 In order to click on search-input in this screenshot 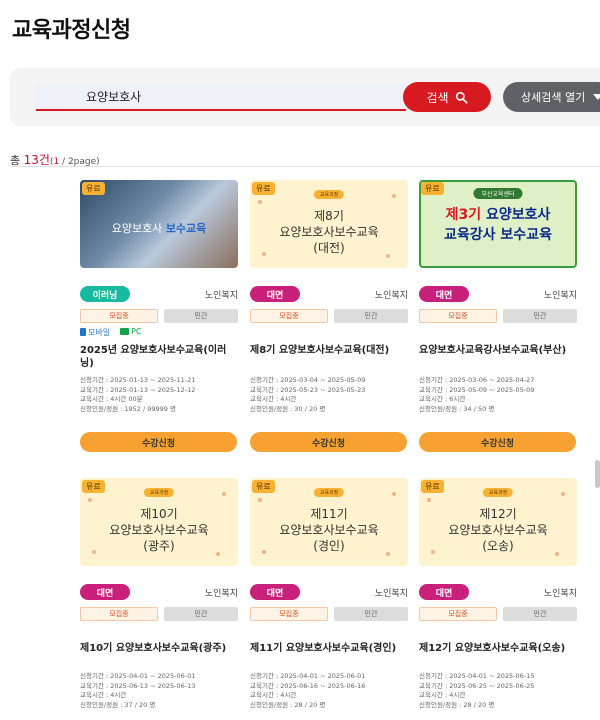, I will do `click(221, 97)`.